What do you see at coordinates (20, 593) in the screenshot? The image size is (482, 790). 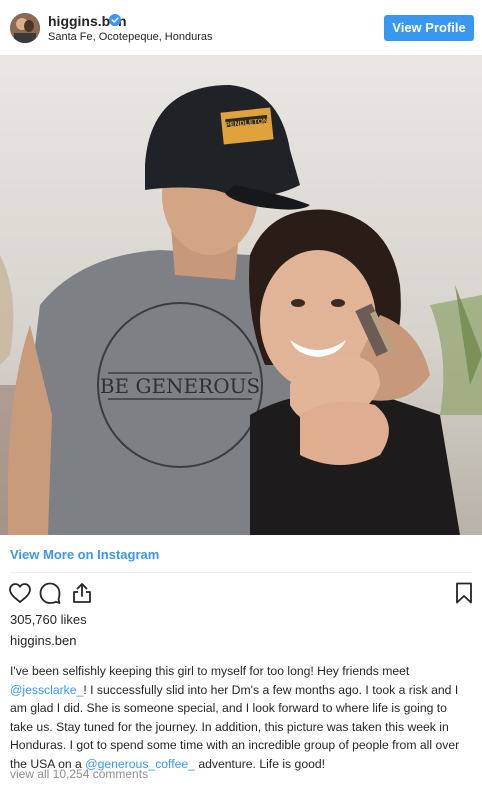 I see `heart-icon` at bounding box center [20, 593].